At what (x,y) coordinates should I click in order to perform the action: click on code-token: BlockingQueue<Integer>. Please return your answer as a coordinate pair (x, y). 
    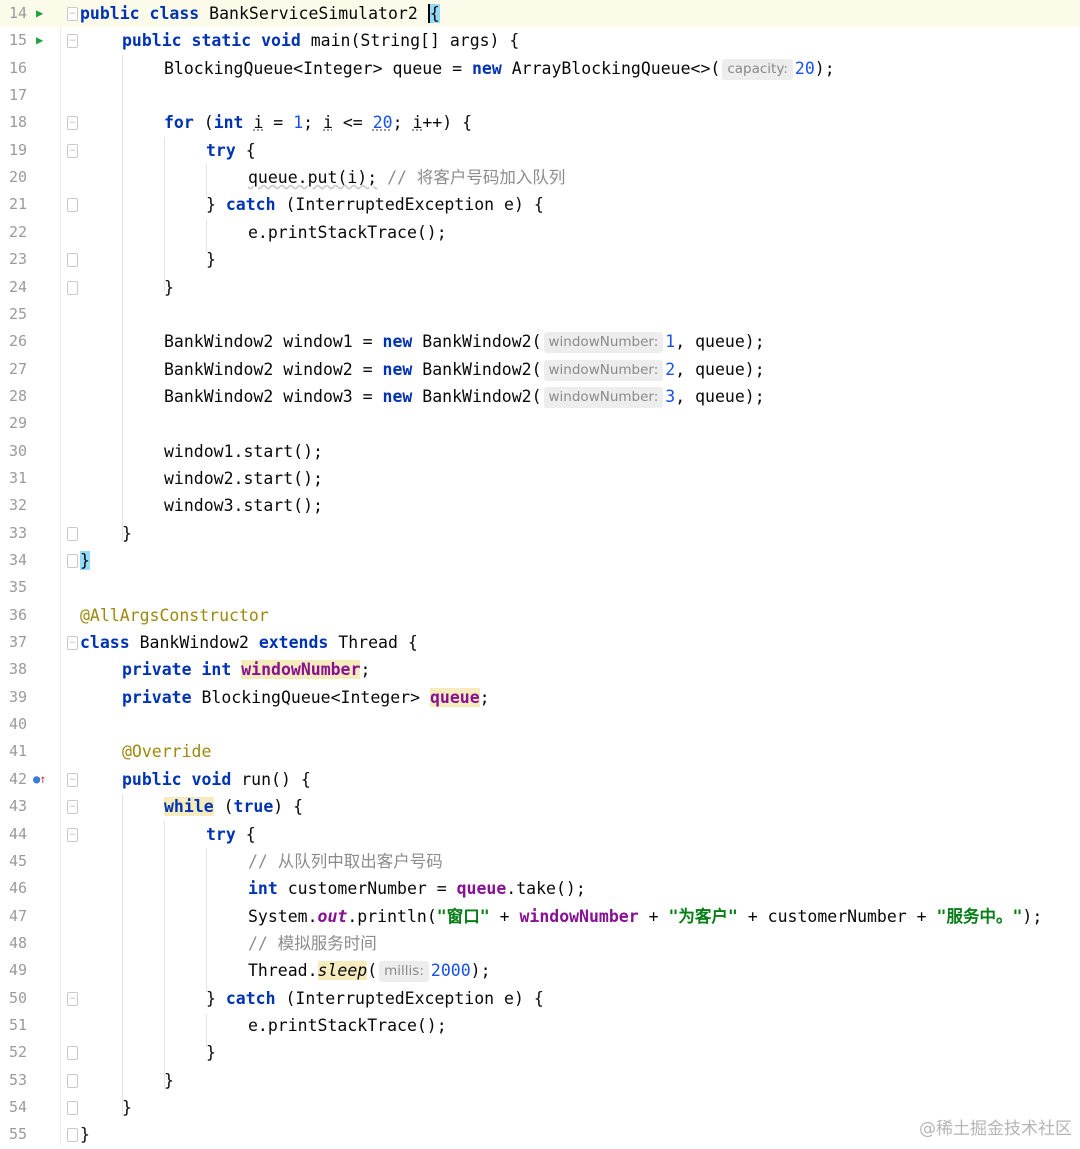
    Looking at the image, I should click on (310, 697).